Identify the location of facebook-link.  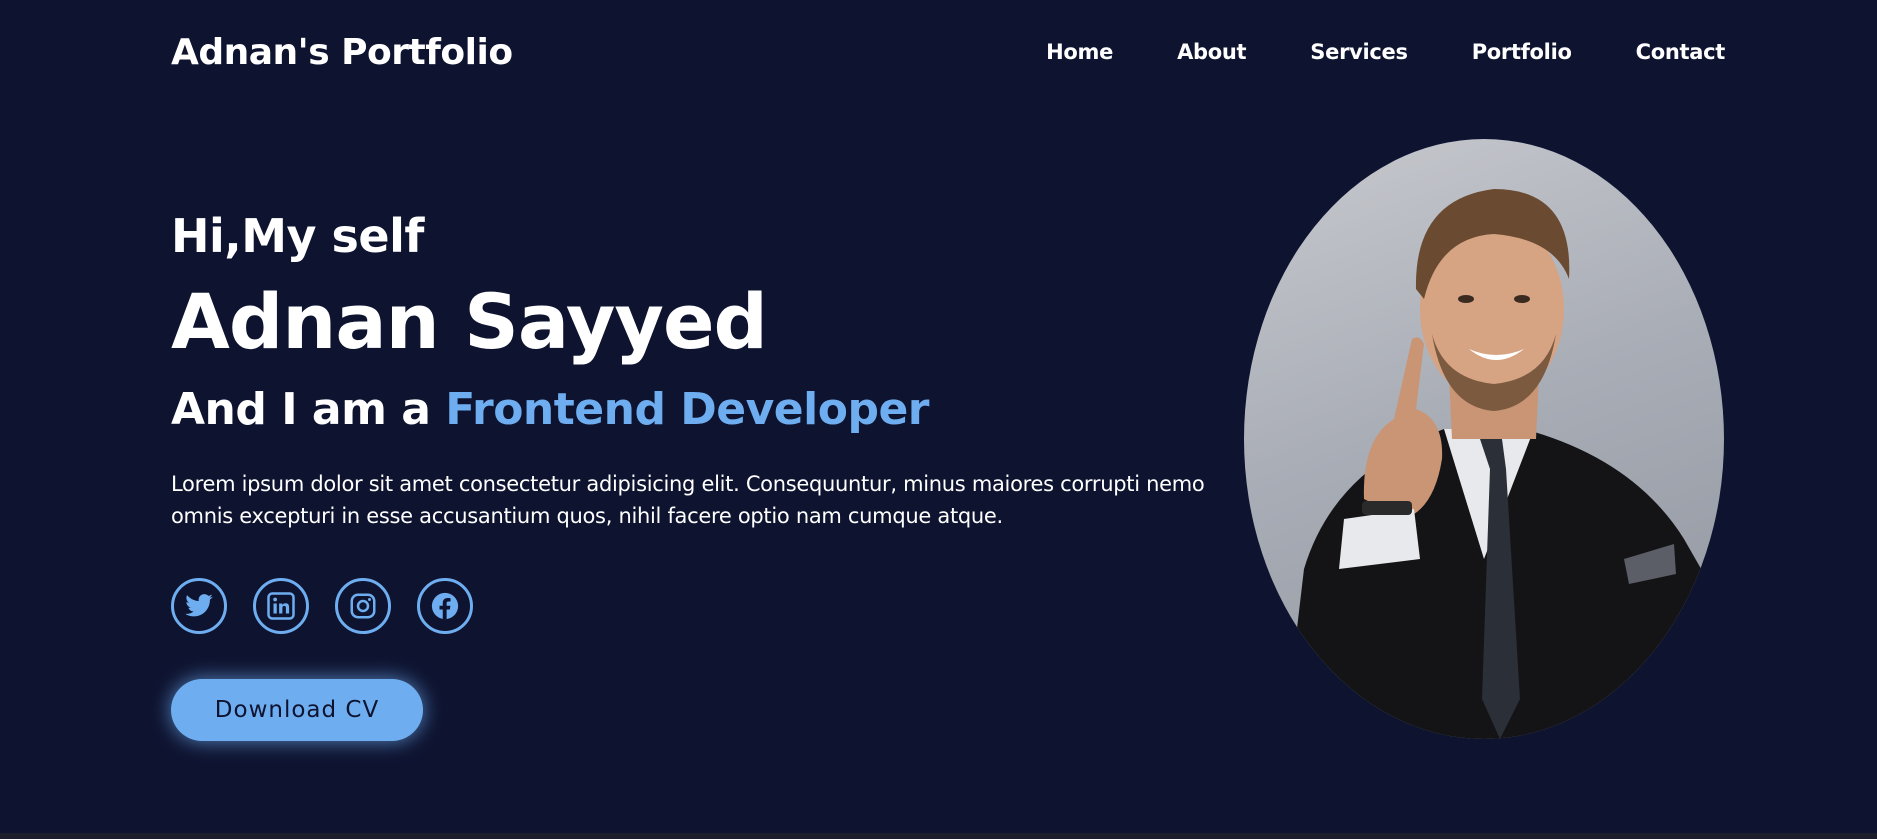
(445, 606).